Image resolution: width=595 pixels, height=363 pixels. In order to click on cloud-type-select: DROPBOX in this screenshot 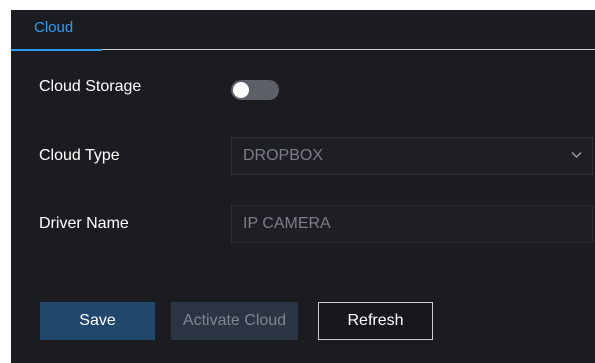, I will do `click(412, 156)`.